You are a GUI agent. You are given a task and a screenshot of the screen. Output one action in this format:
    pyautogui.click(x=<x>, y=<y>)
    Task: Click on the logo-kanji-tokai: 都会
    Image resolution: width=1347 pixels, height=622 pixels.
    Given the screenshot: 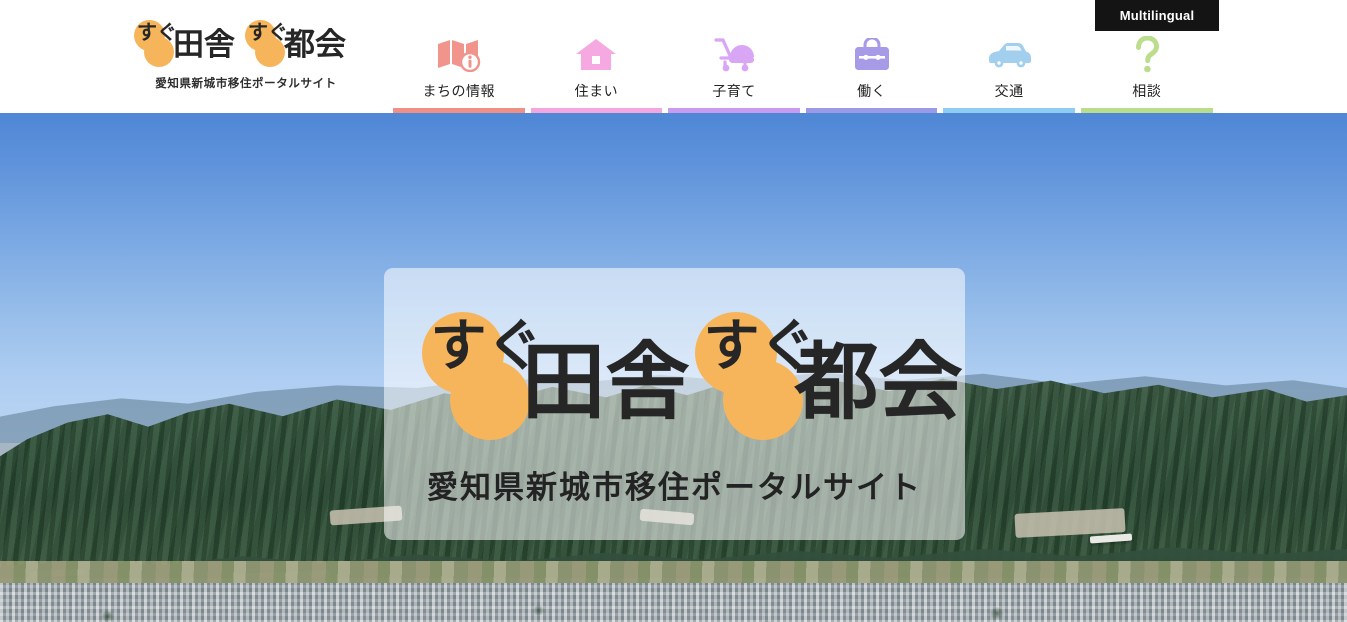 What is the action you would take?
    pyautogui.click(x=315, y=45)
    